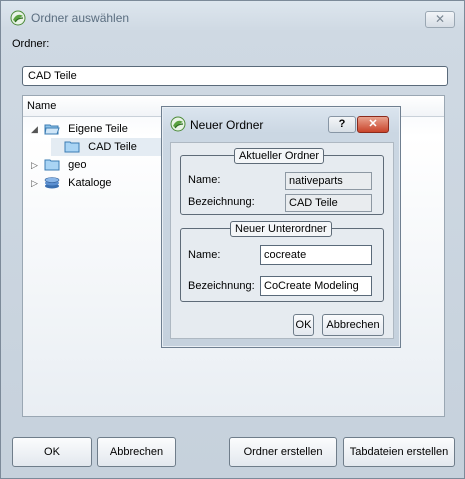  I want to click on new-description-input: CoCreate Modeling, so click(316, 286).